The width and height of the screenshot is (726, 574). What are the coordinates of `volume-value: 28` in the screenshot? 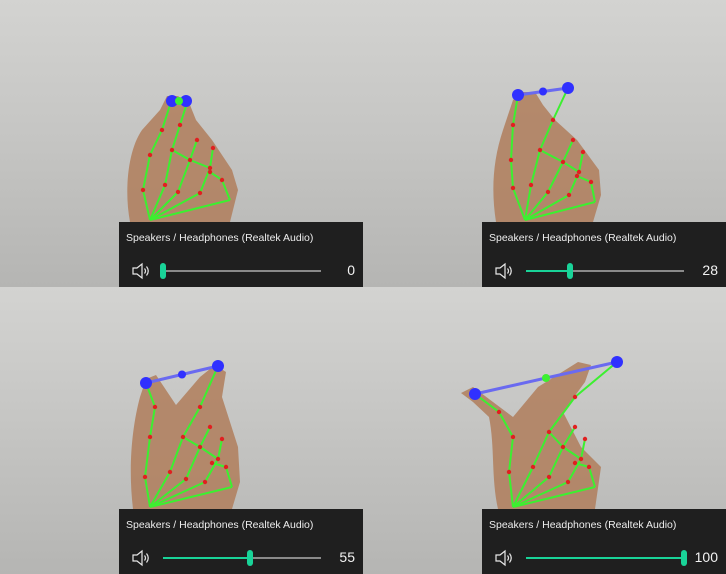 It's located at (710, 270).